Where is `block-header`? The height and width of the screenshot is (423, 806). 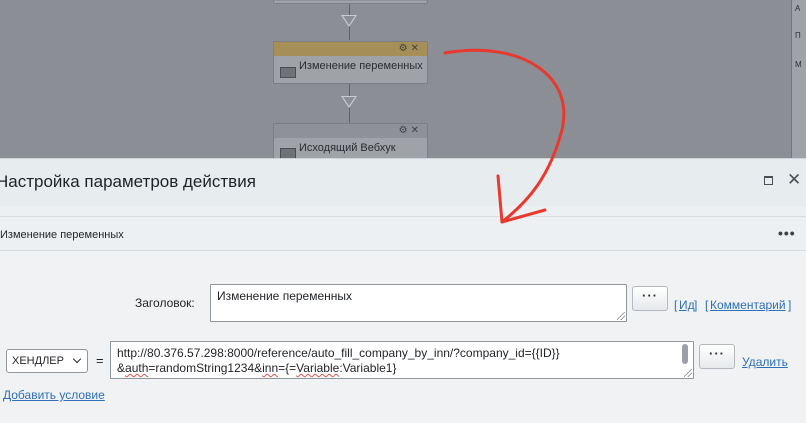 block-header is located at coordinates (350, 0).